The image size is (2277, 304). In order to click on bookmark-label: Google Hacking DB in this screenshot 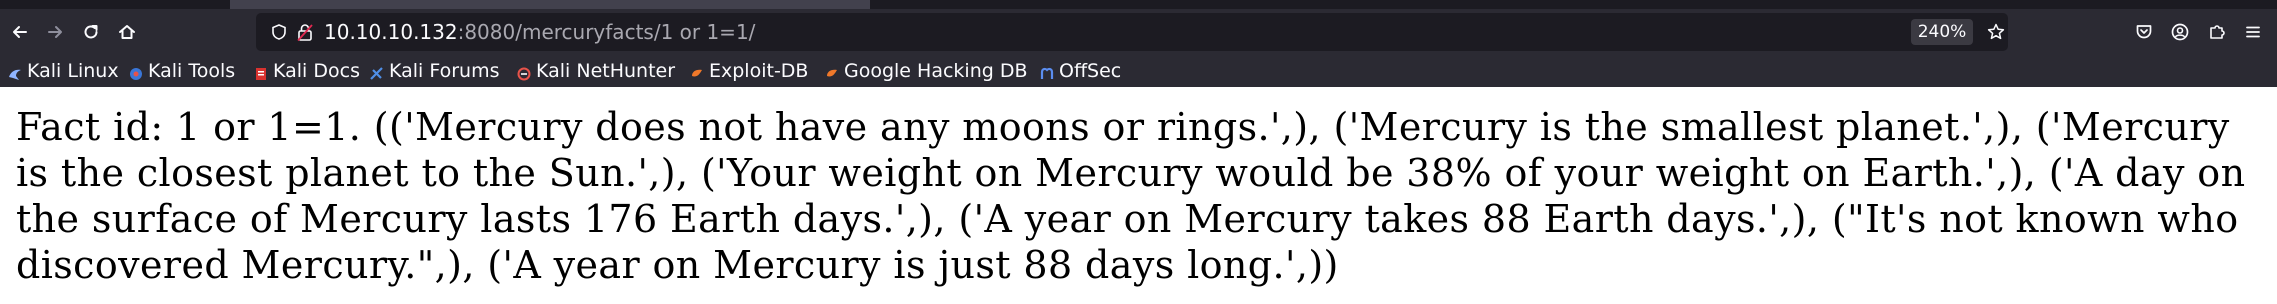, I will do `click(936, 71)`.